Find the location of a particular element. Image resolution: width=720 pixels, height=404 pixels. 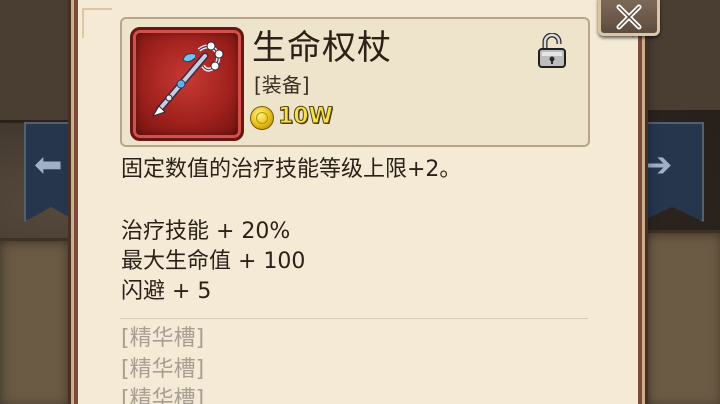

item-price: 10W is located at coordinates (306, 117).